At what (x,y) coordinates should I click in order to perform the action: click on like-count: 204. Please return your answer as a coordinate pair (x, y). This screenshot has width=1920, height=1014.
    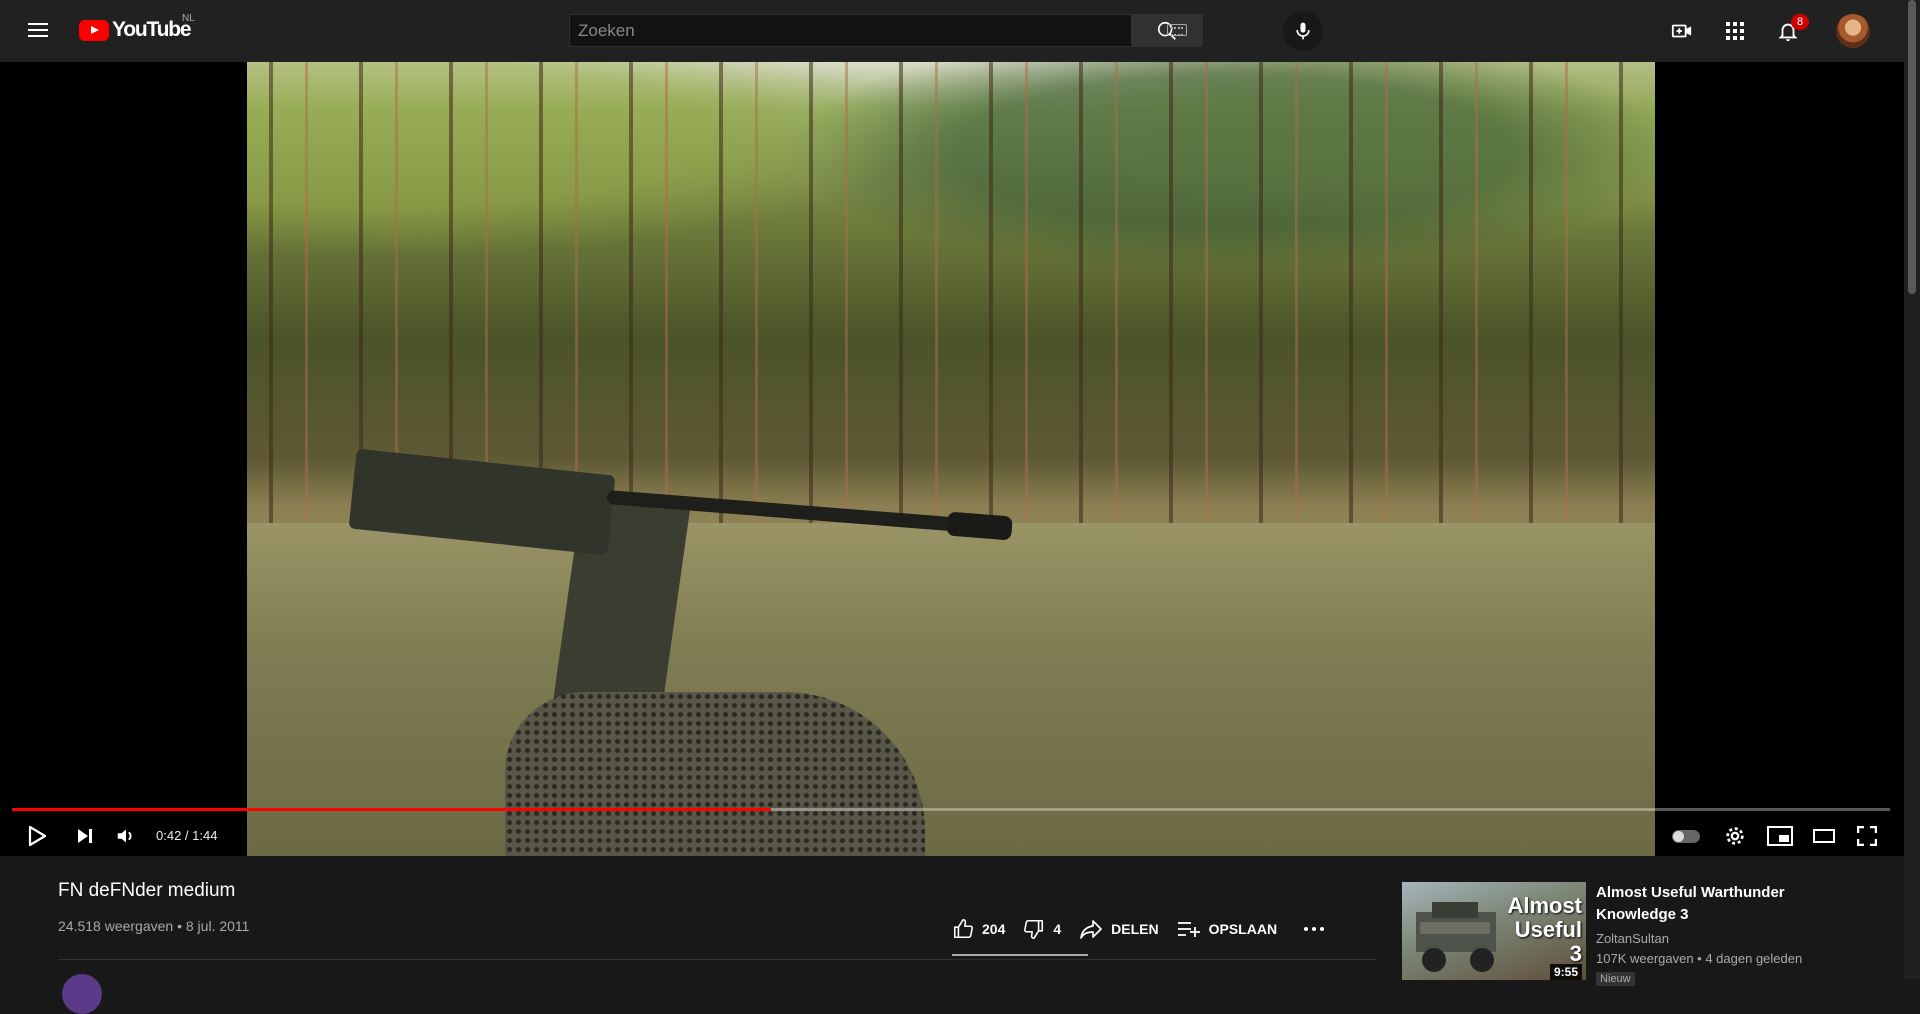
    Looking at the image, I should click on (994, 929).